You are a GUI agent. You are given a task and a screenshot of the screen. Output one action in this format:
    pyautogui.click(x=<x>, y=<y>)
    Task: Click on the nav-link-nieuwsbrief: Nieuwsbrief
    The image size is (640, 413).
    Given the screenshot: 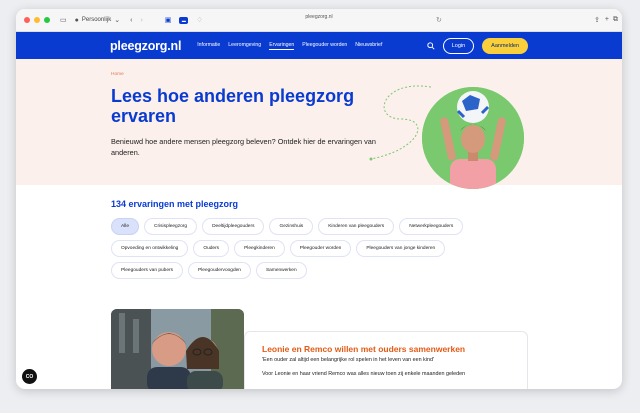 What is the action you would take?
    pyautogui.click(x=368, y=45)
    